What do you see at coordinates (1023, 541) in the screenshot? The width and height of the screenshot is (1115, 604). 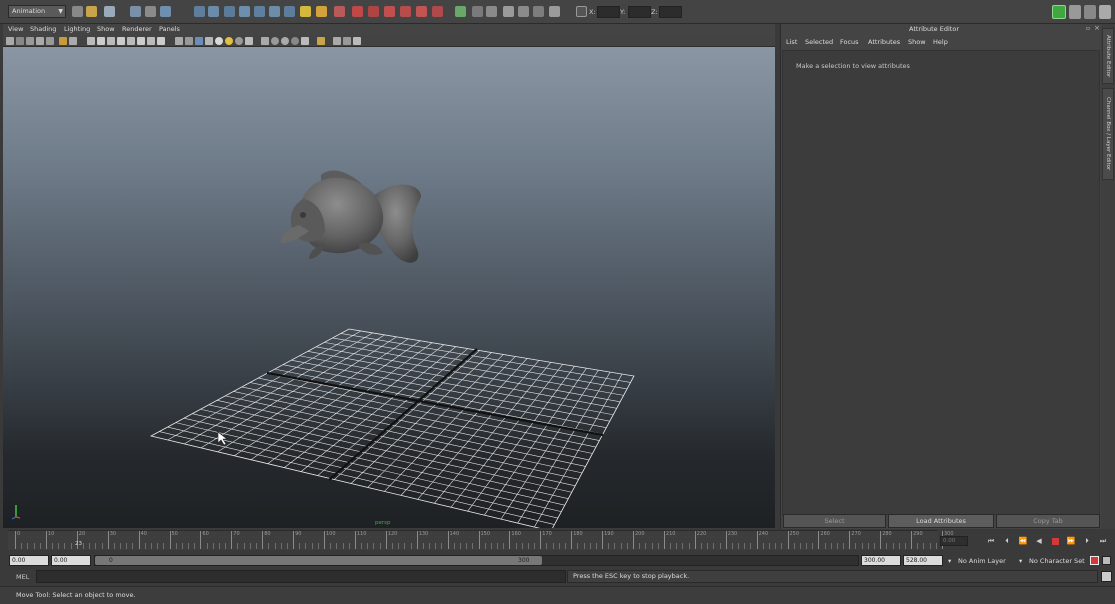 I see `step-back-key-icon: ⏪` at bounding box center [1023, 541].